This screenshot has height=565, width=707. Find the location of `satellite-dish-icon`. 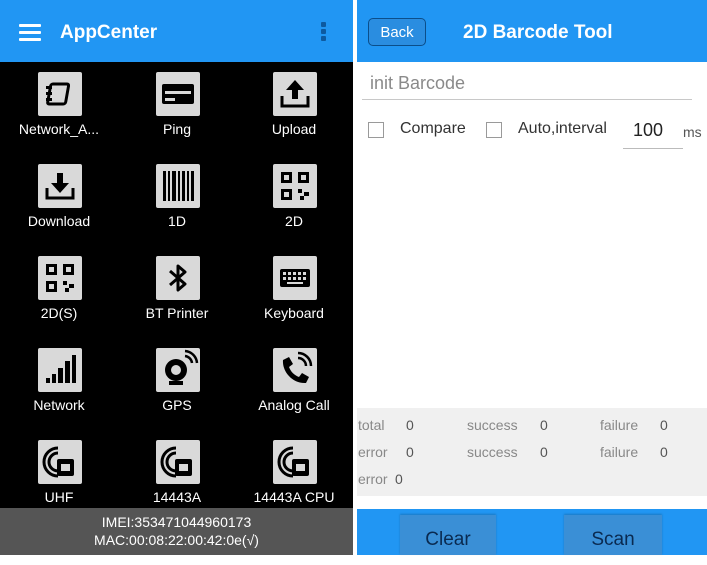

satellite-dish-icon is located at coordinates (178, 370).